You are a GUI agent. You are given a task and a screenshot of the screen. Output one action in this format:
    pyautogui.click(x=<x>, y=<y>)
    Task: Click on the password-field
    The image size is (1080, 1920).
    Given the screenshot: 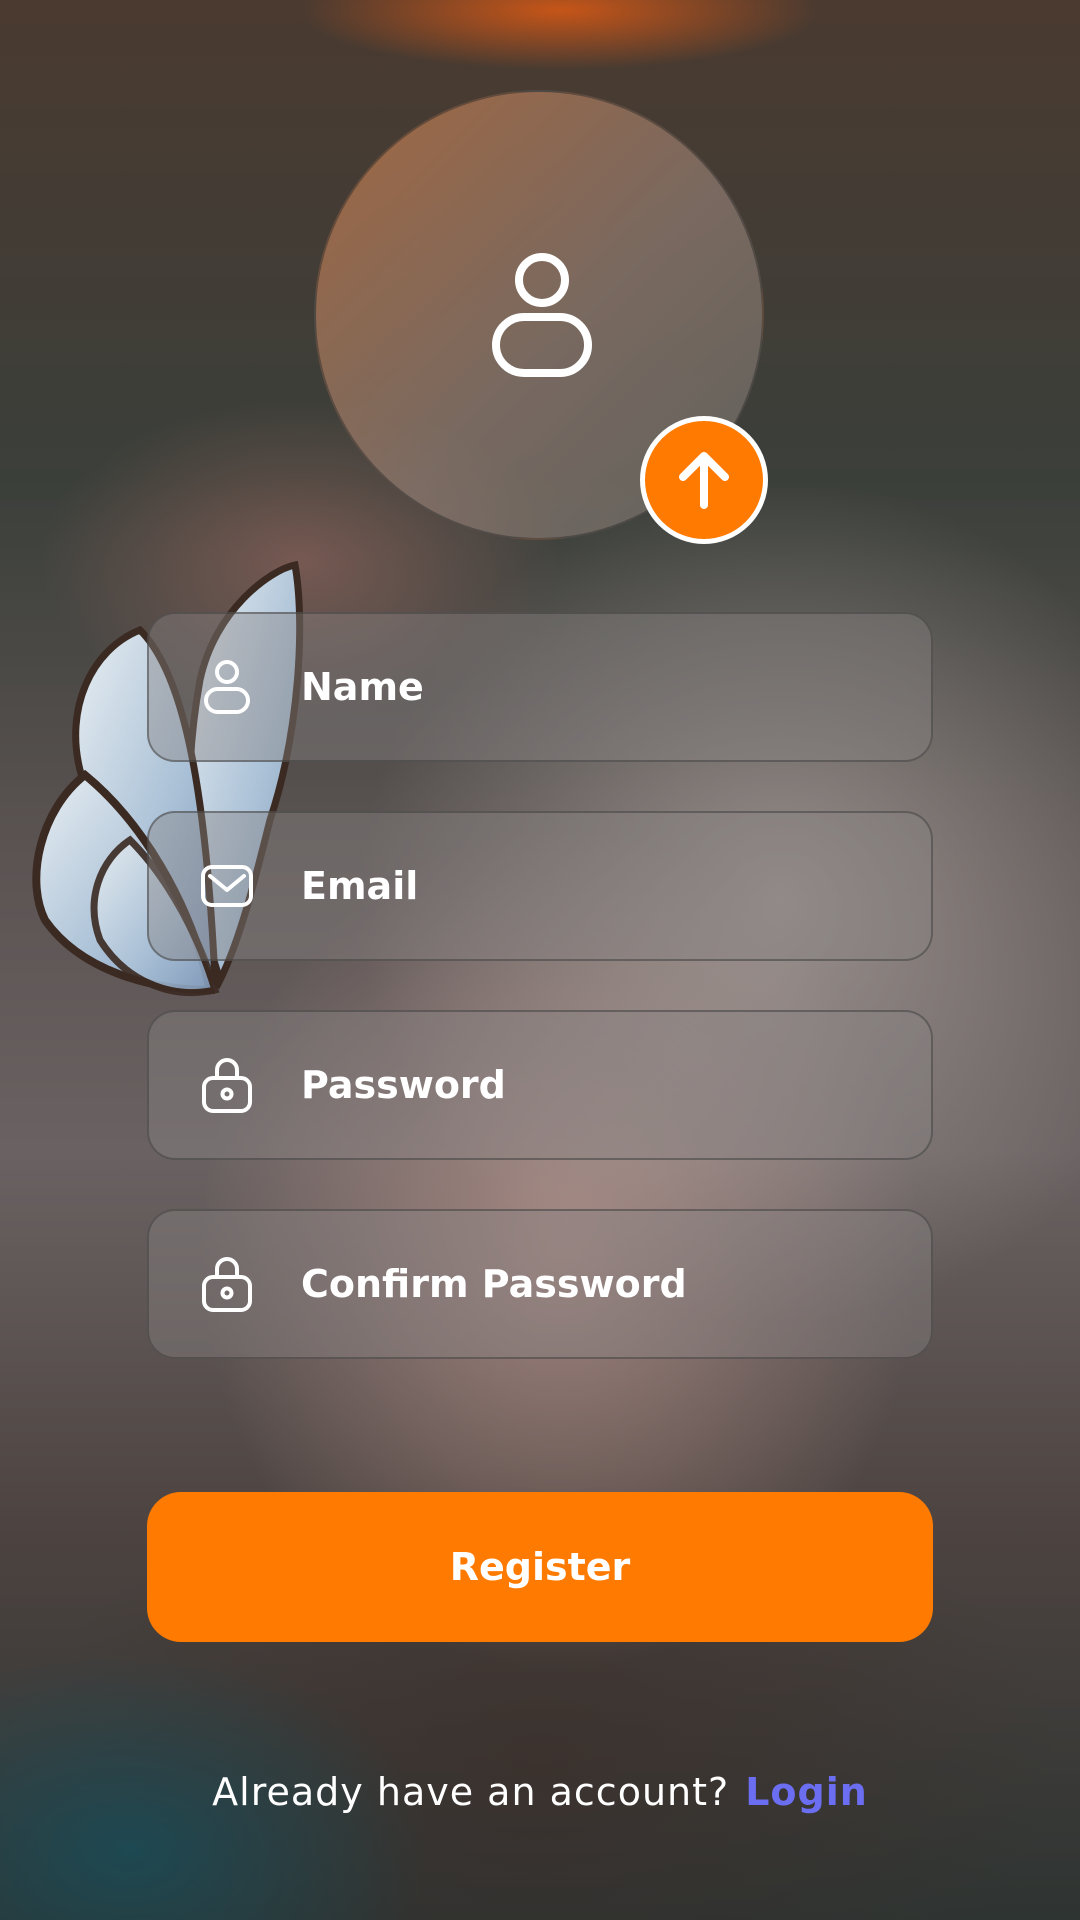 What is the action you would take?
    pyautogui.click(x=540, y=1085)
    